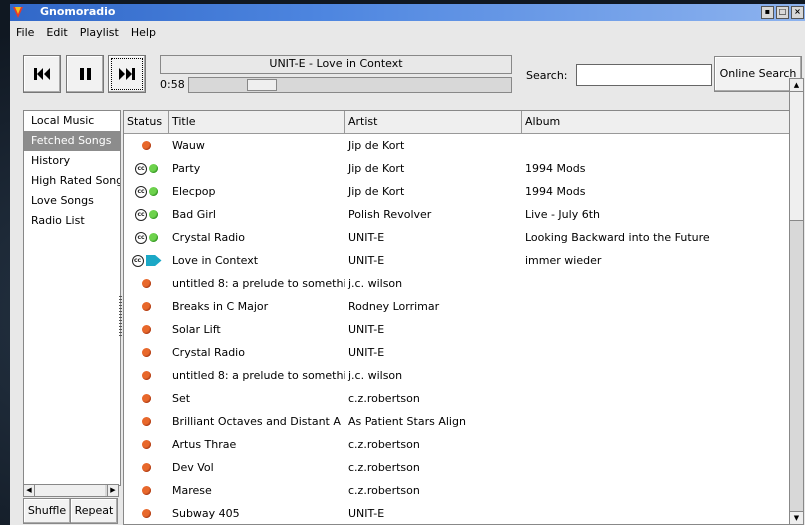  I want to click on column-header-artist: Artist, so click(433, 122).